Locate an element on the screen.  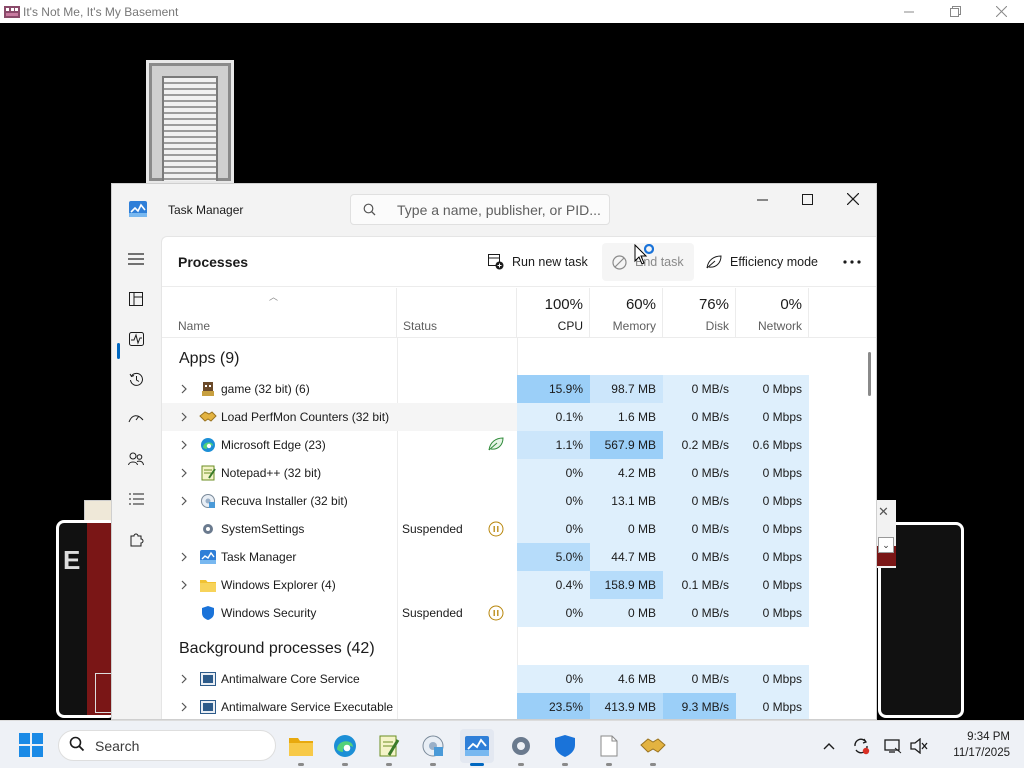
nav-startup-apps is located at coordinates (136, 419).